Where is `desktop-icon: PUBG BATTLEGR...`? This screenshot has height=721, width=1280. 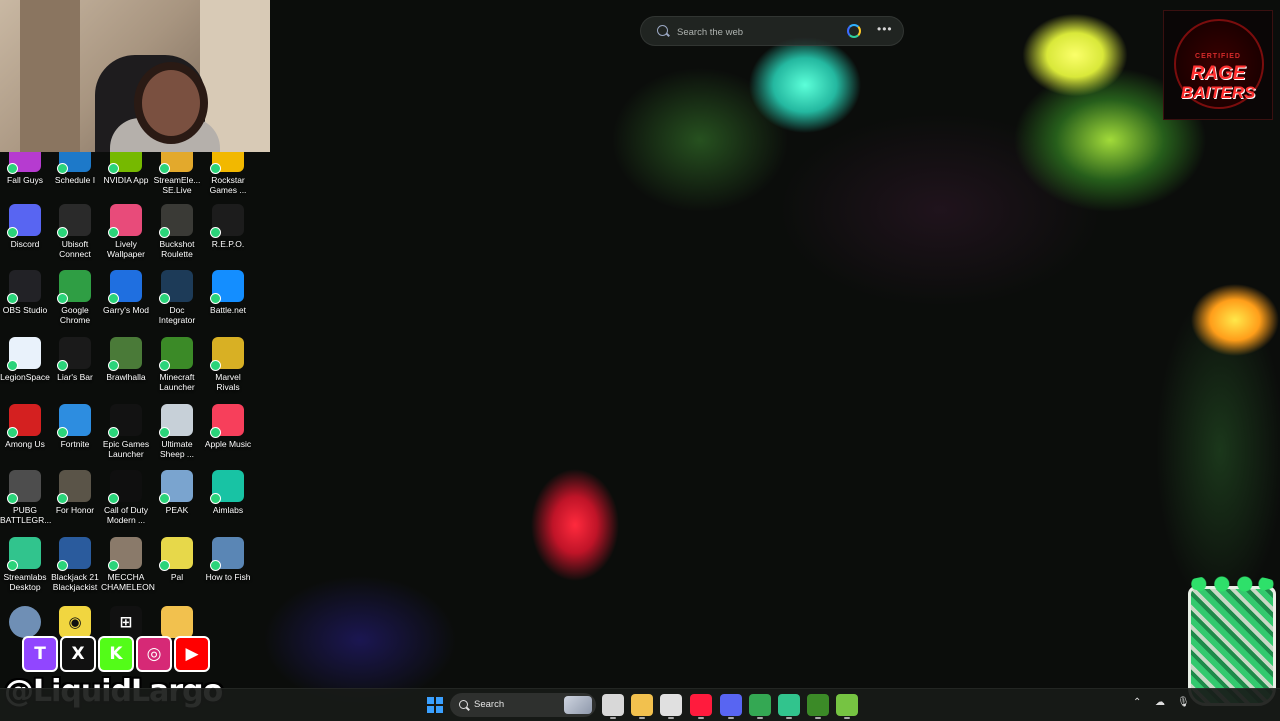
desktop-icon: PUBG BATTLEGR... is located at coordinates (26, 497).